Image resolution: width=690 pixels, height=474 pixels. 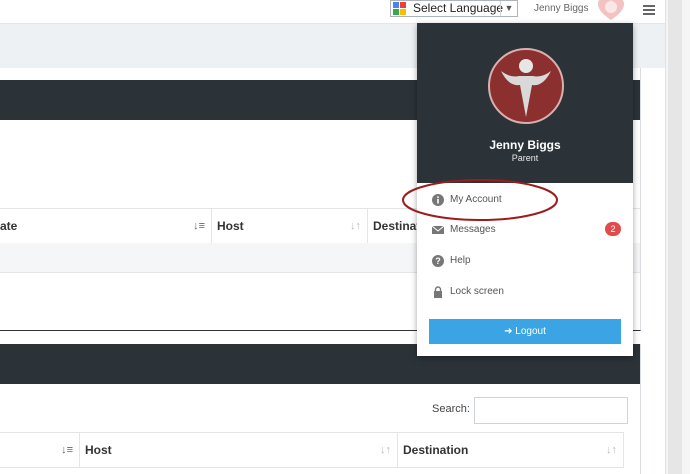 What do you see at coordinates (561, 8) in the screenshot?
I see `user-name: Jenny Biggs` at bounding box center [561, 8].